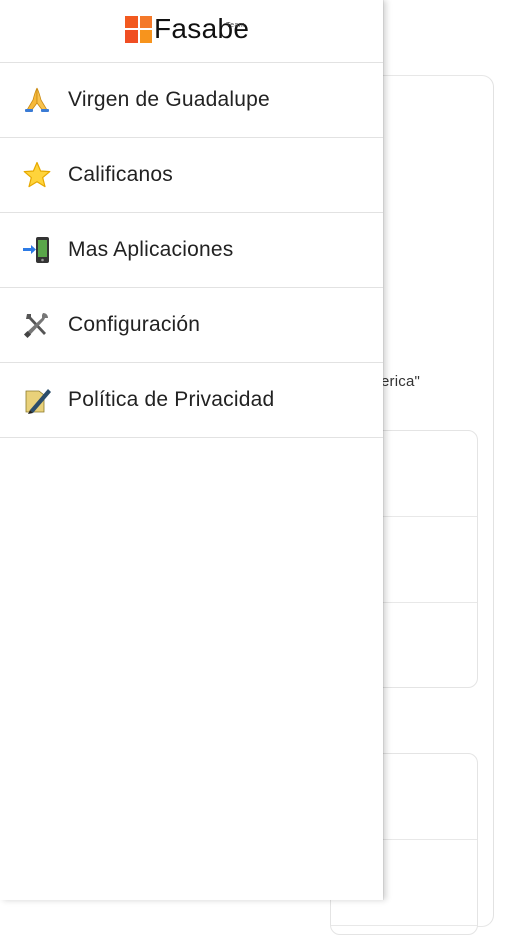  I want to click on menu-item-mas-aplicaciones: Mas Aplicaciones, so click(191, 250).